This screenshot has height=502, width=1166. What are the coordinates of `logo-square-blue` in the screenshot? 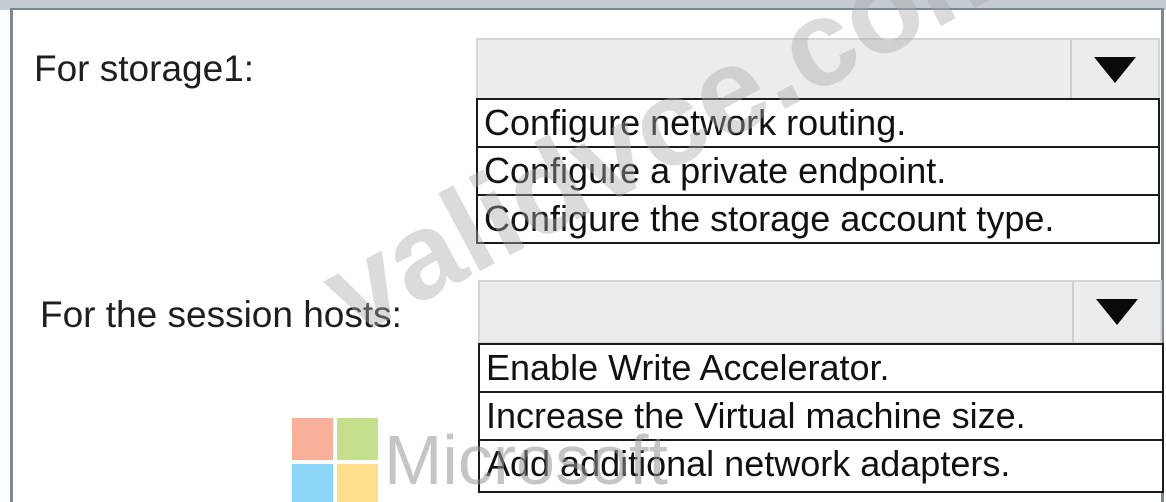 It's located at (312, 483).